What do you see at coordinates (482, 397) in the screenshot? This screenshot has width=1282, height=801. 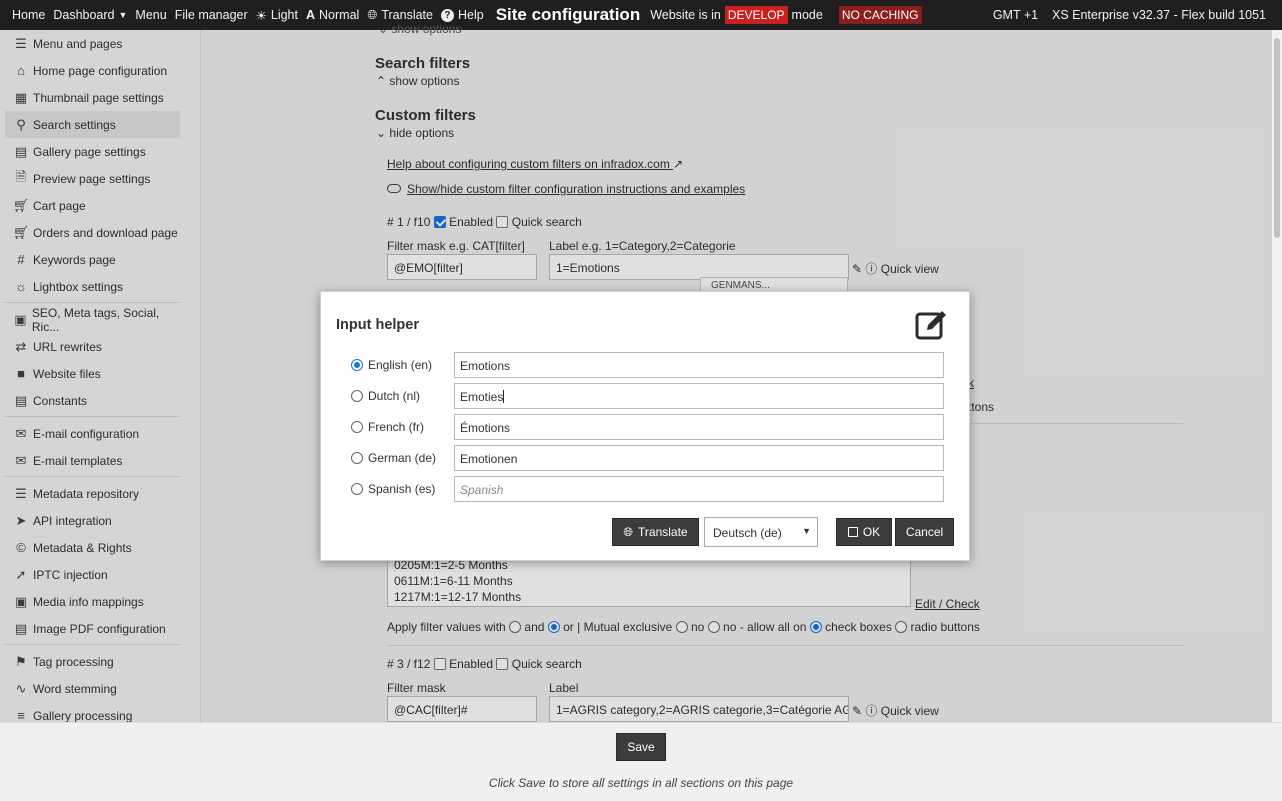 I see `lang-nl-value: Emoties` at bounding box center [482, 397].